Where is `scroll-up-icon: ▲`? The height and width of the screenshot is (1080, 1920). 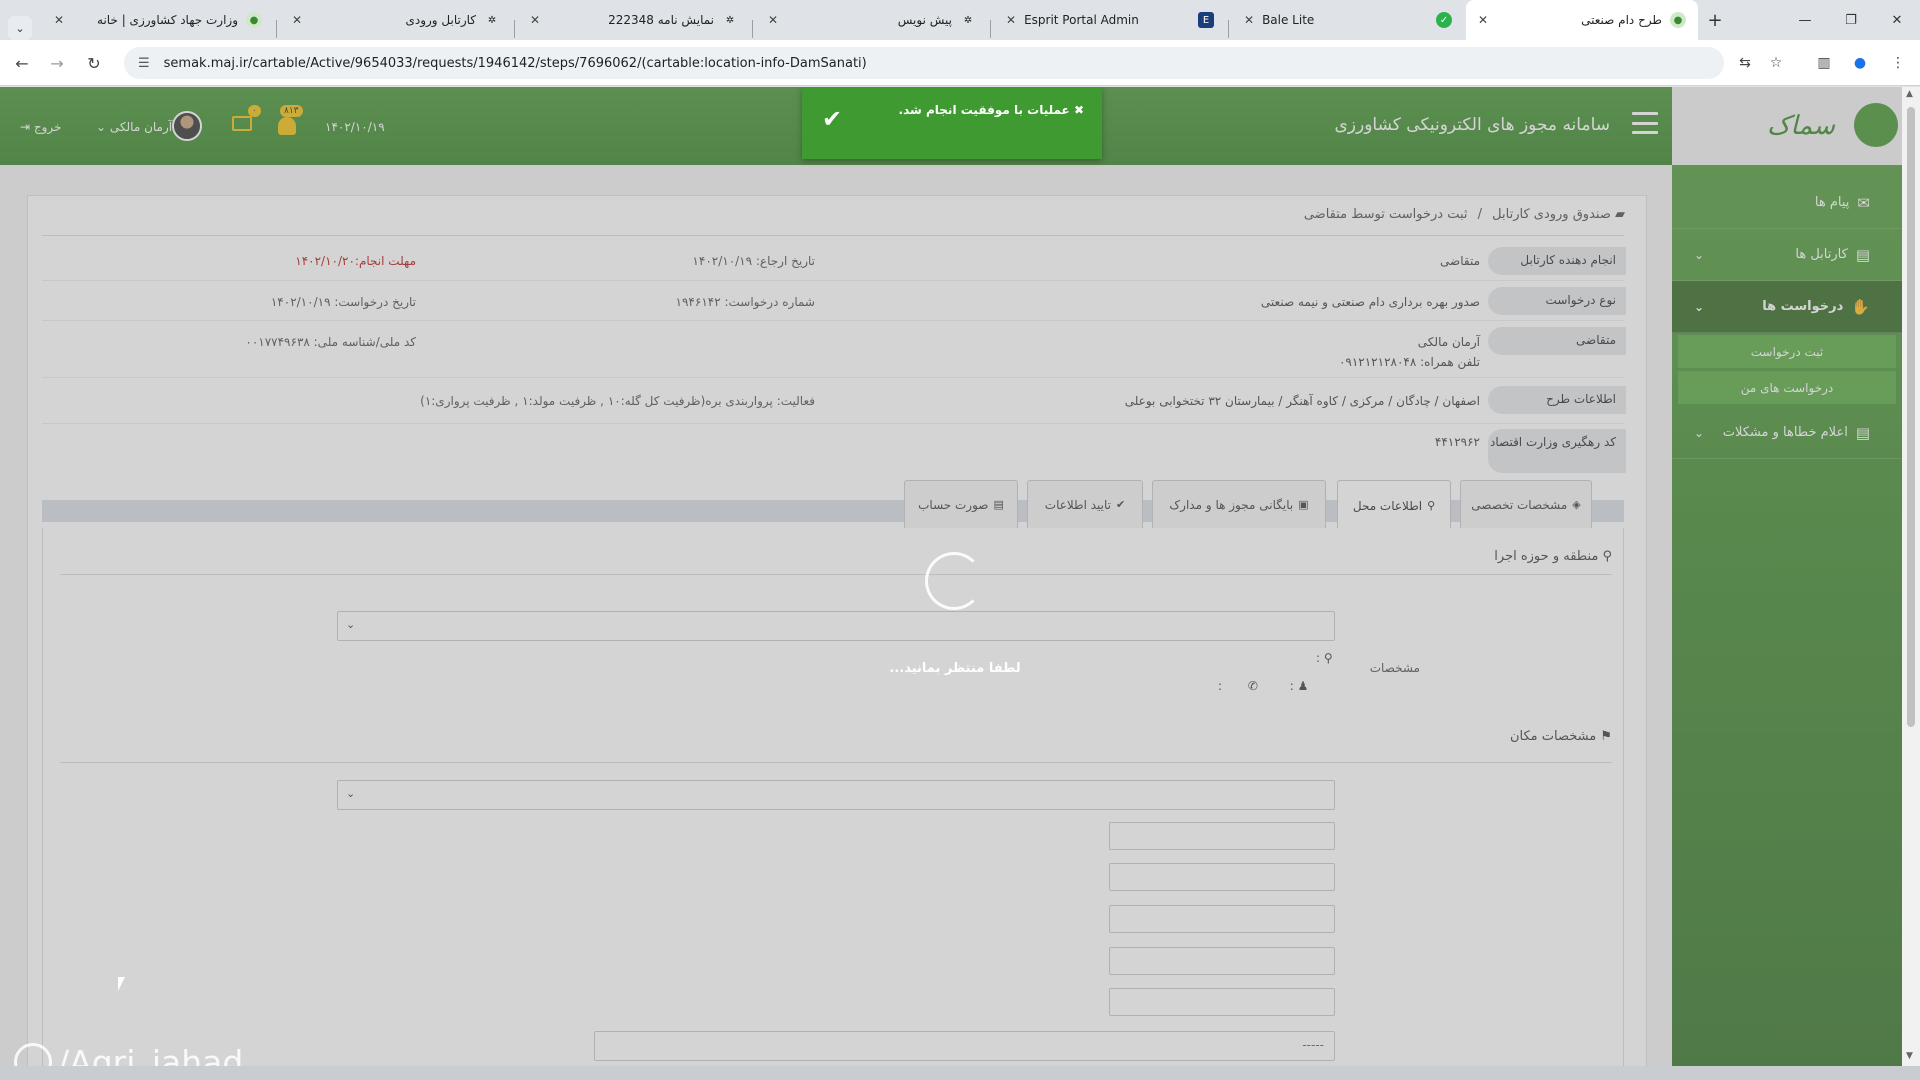
scroll-up-icon: ▲ is located at coordinates (1909, 94).